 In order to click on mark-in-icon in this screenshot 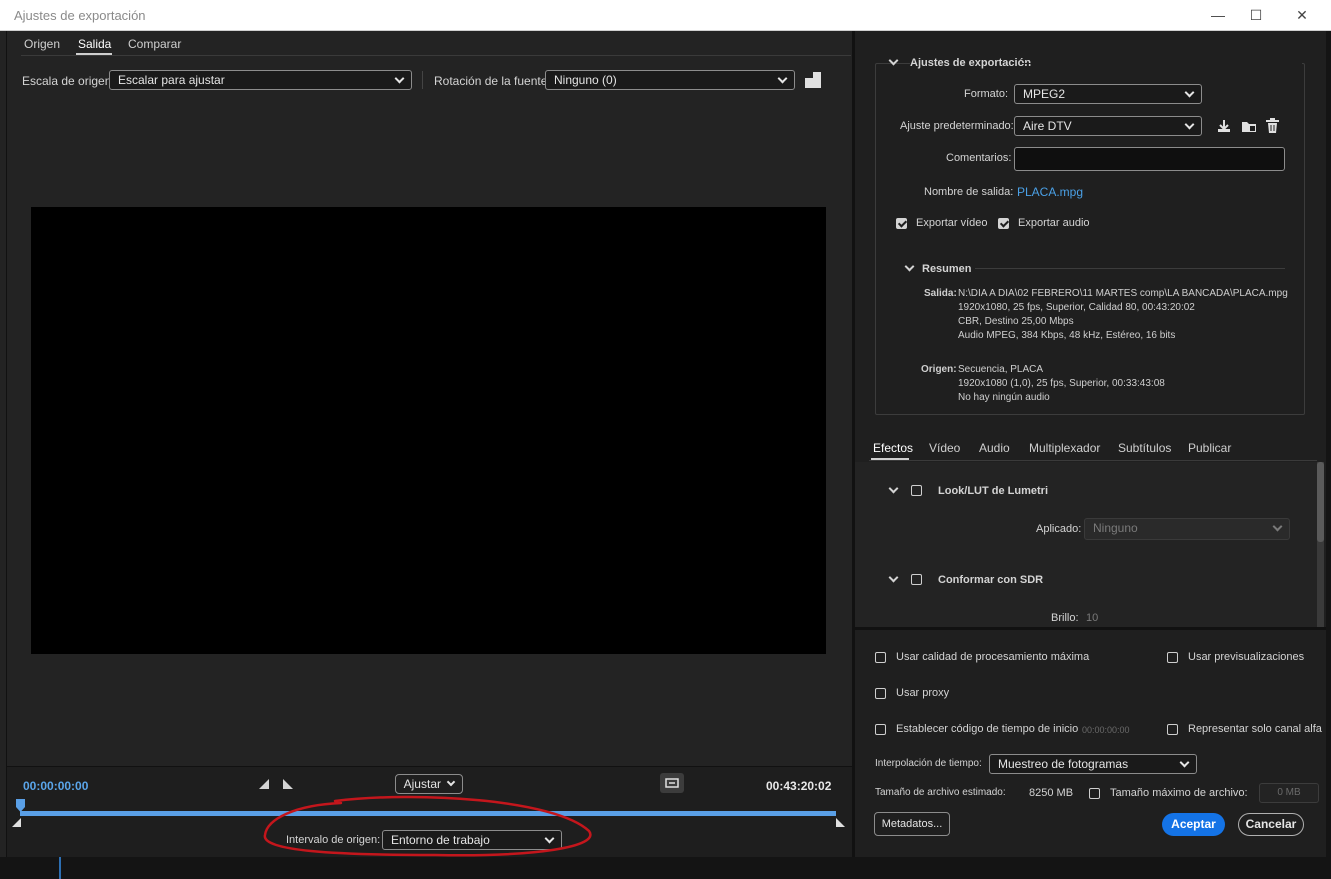, I will do `click(264, 784)`.